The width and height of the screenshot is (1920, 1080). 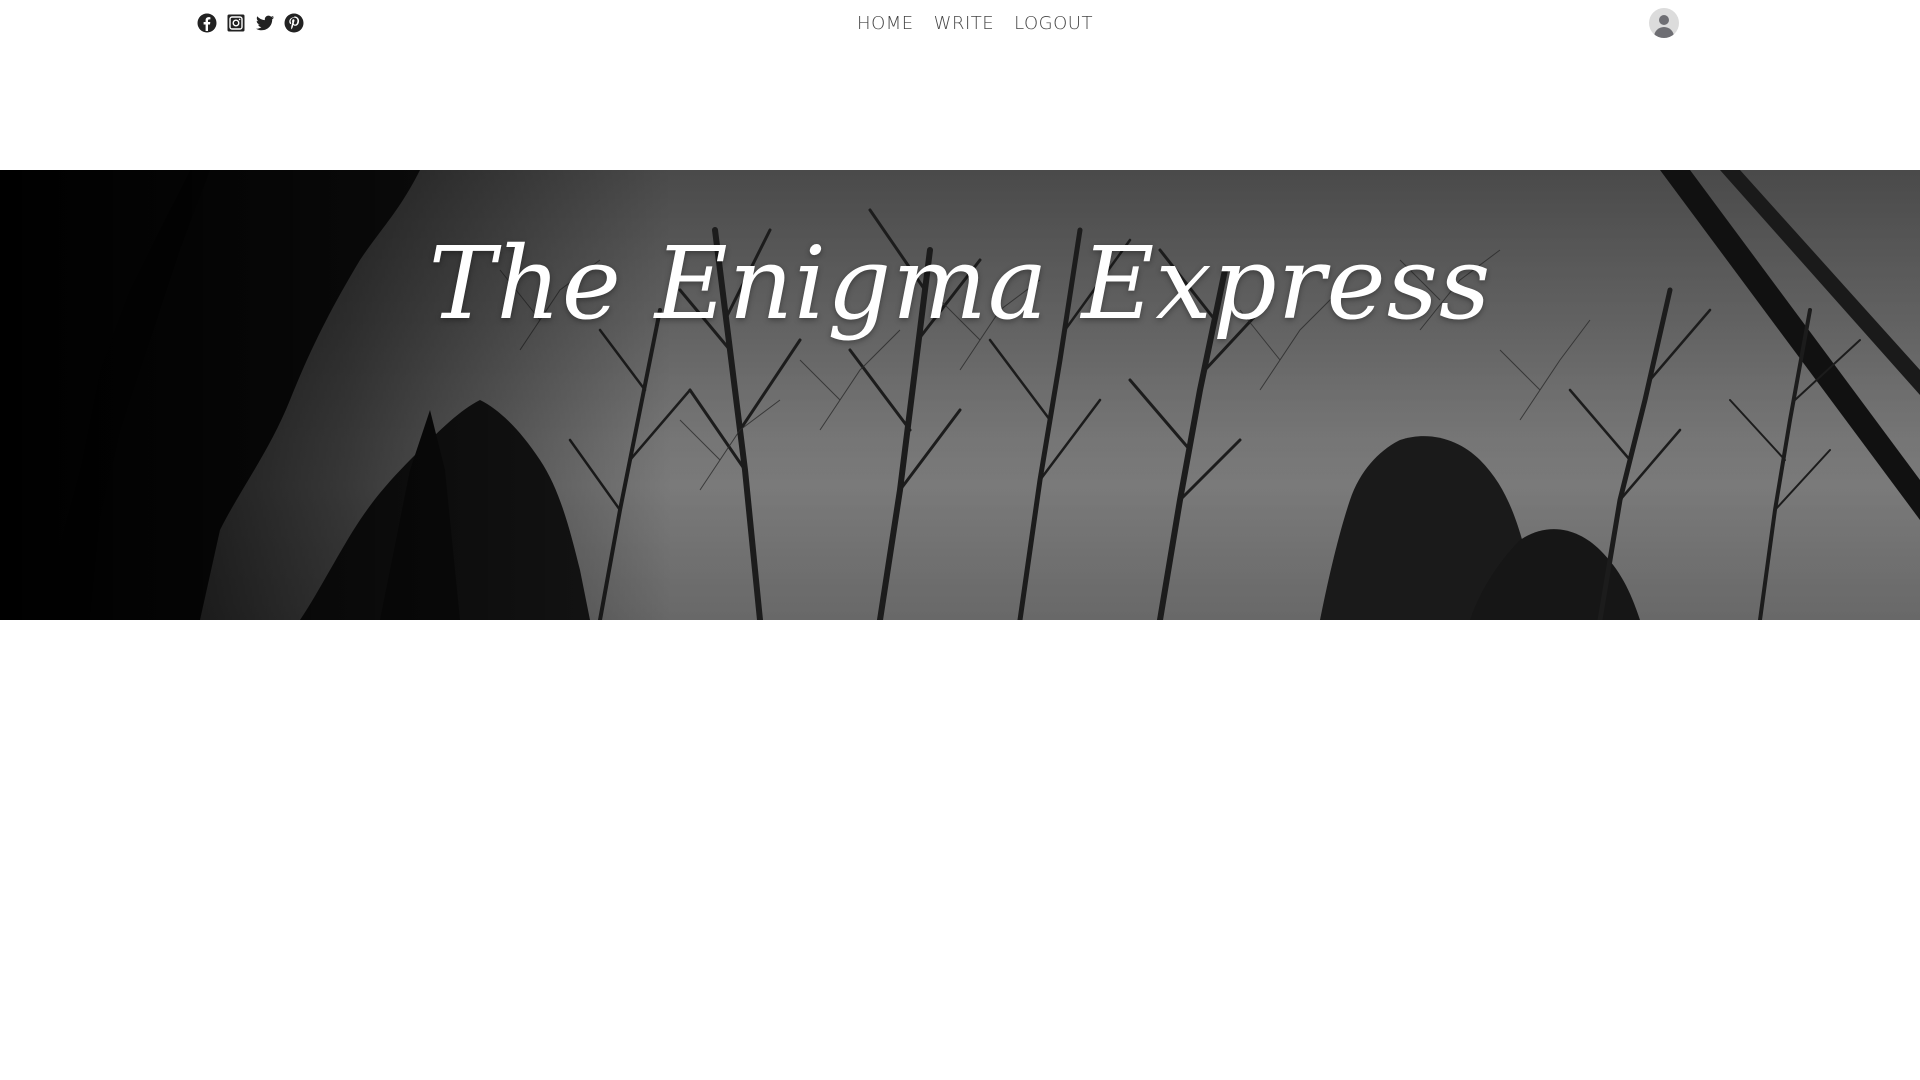 I want to click on avatar-head, so click(x=1664, y=20).